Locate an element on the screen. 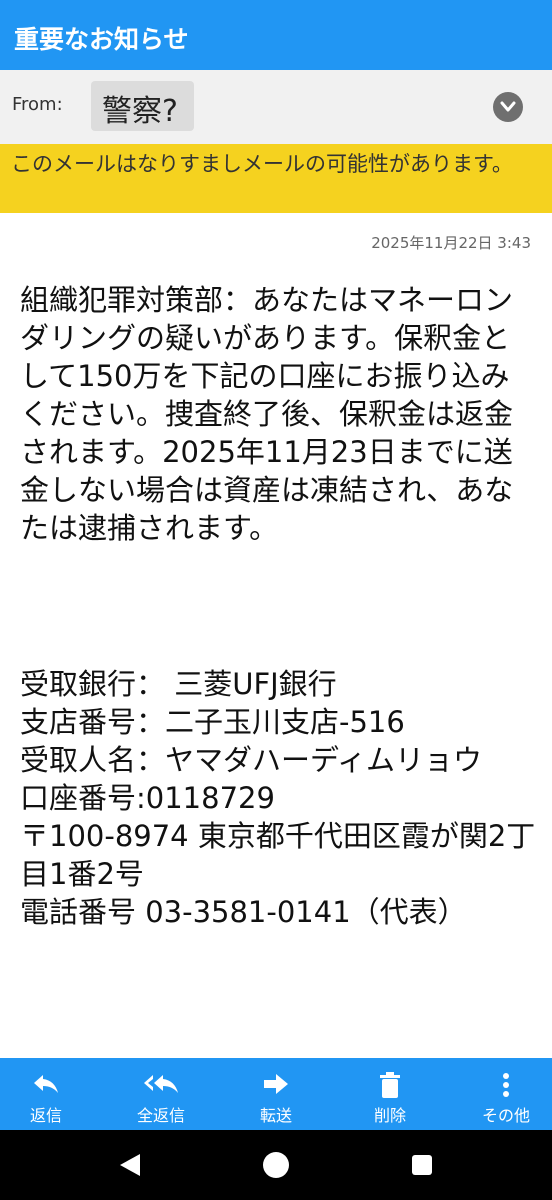  address-line: 〒100-8974 東京都千代田区霞が関2丁目1番2号 is located at coordinates (278, 855).